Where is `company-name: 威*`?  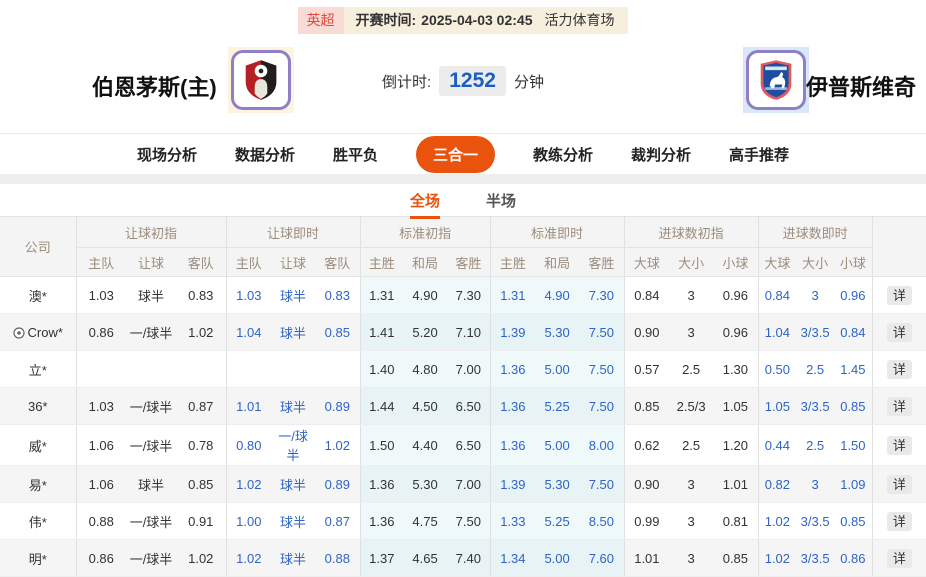
company-name: 威* is located at coordinates (37, 446).